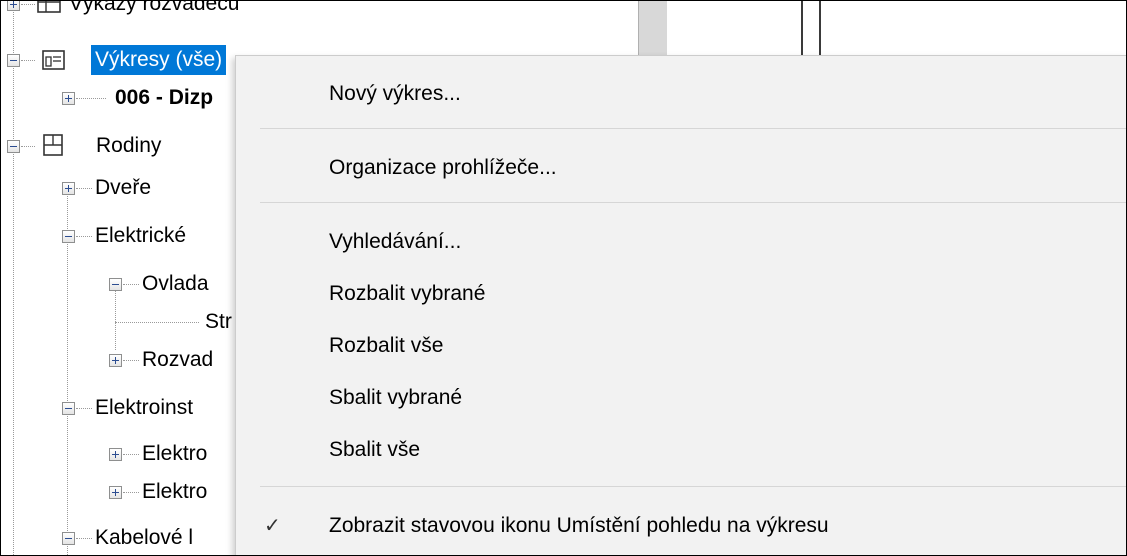  Describe the element at coordinates (53, 60) in the screenshot. I see `sheet-icon` at that location.